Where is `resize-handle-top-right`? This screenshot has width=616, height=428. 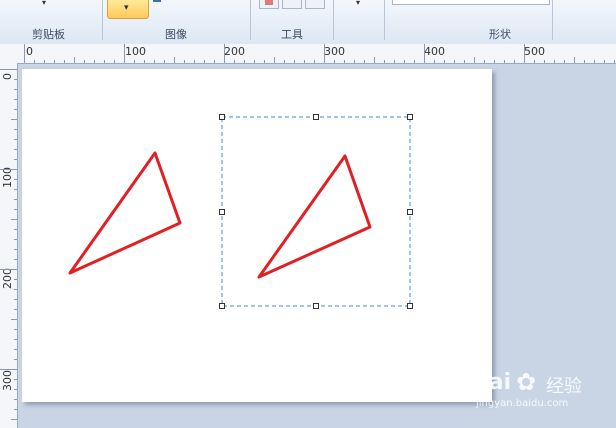 resize-handle-top-right is located at coordinates (410, 117).